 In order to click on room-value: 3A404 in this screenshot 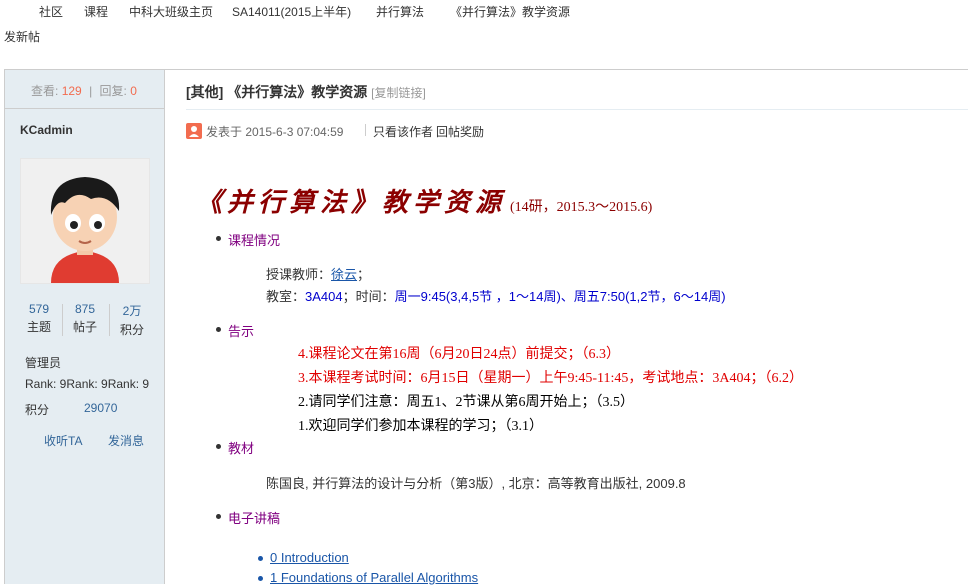, I will do `click(324, 296)`.